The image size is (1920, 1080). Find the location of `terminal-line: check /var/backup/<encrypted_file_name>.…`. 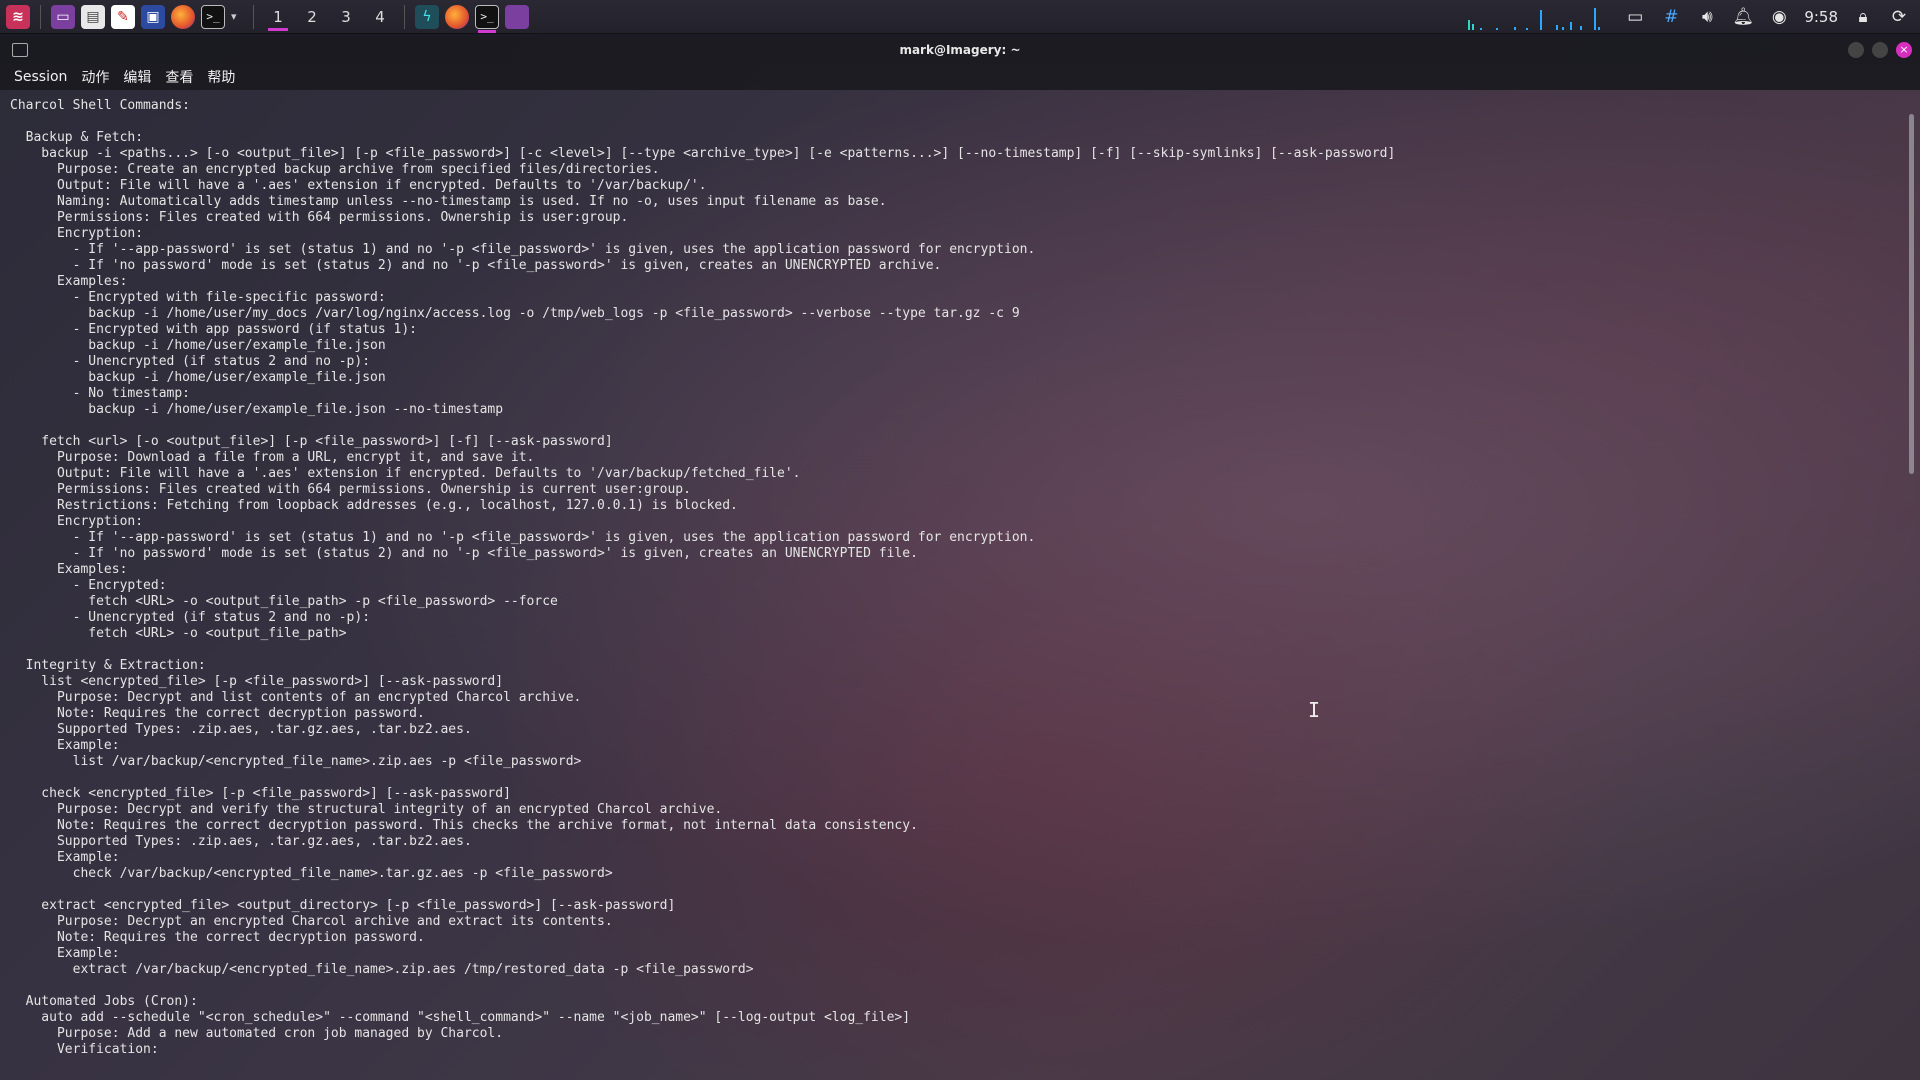

terminal-line: check /var/backup/<encrypted_file_name>.… is located at coordinates (311, 873).